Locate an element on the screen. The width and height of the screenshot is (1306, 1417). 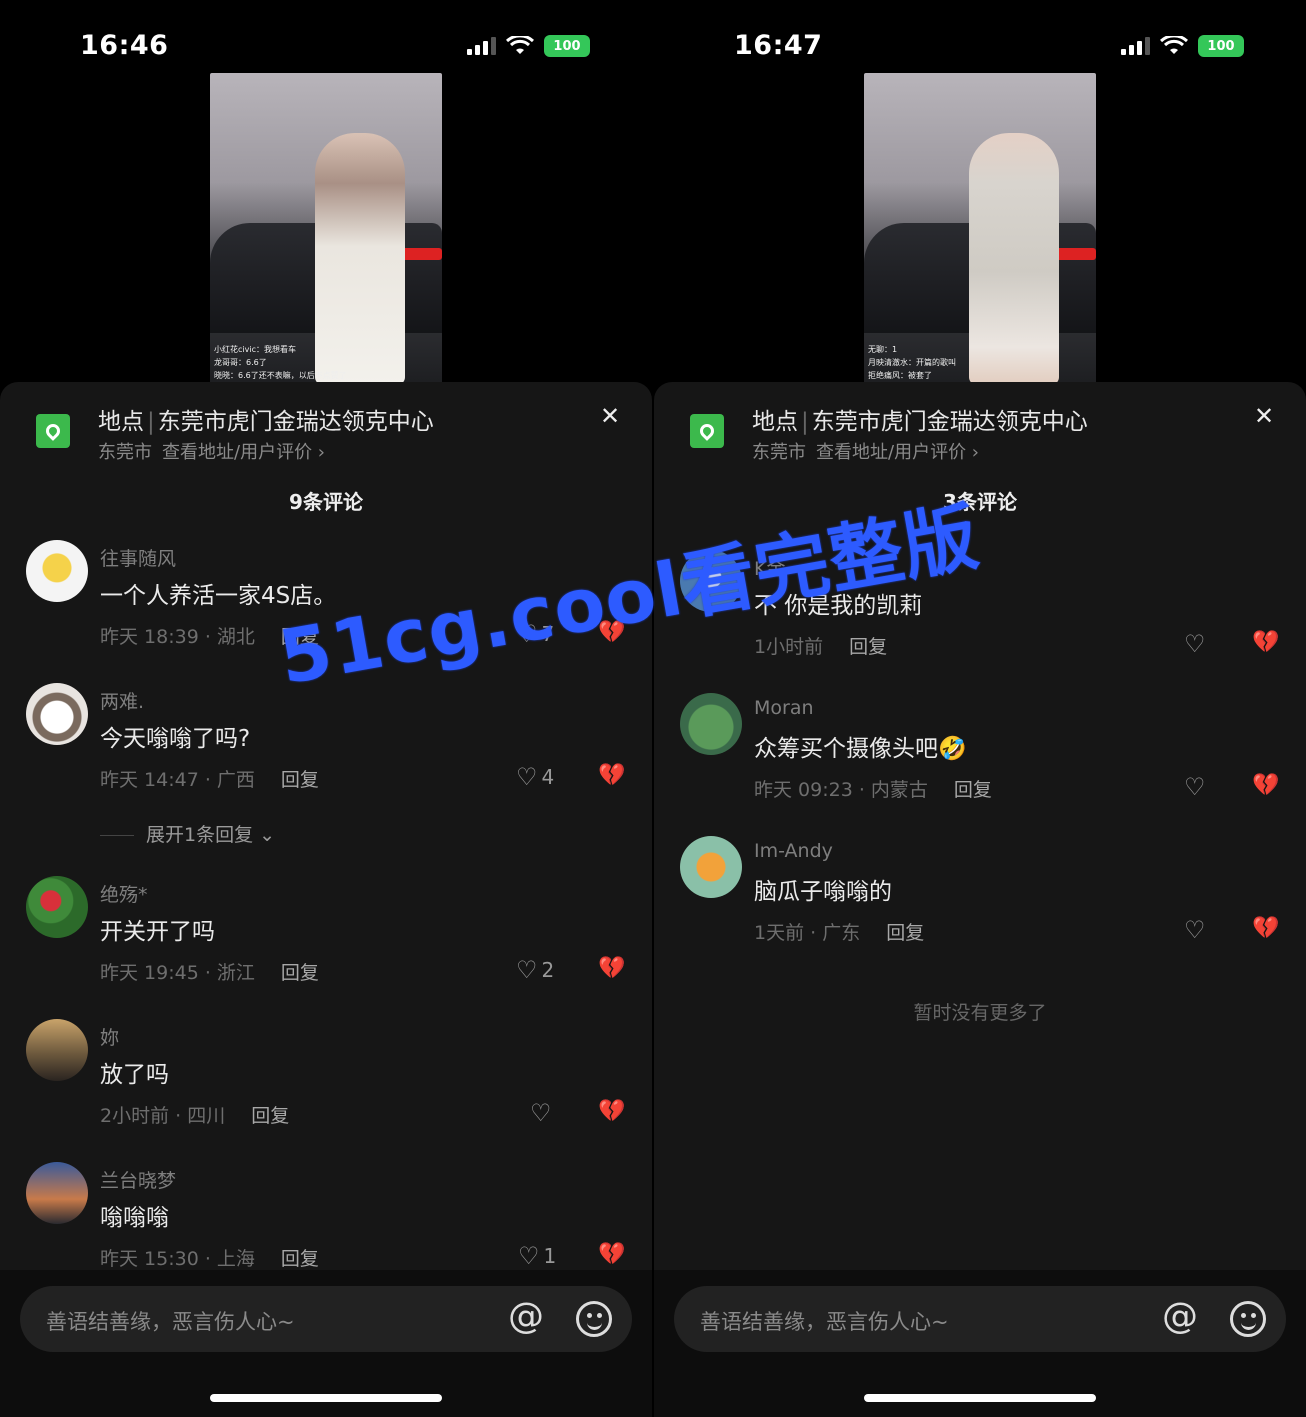
comment-input-bar: 善语结善缘，恶言伤人心~ @ is located at coordinates (326, 1343).